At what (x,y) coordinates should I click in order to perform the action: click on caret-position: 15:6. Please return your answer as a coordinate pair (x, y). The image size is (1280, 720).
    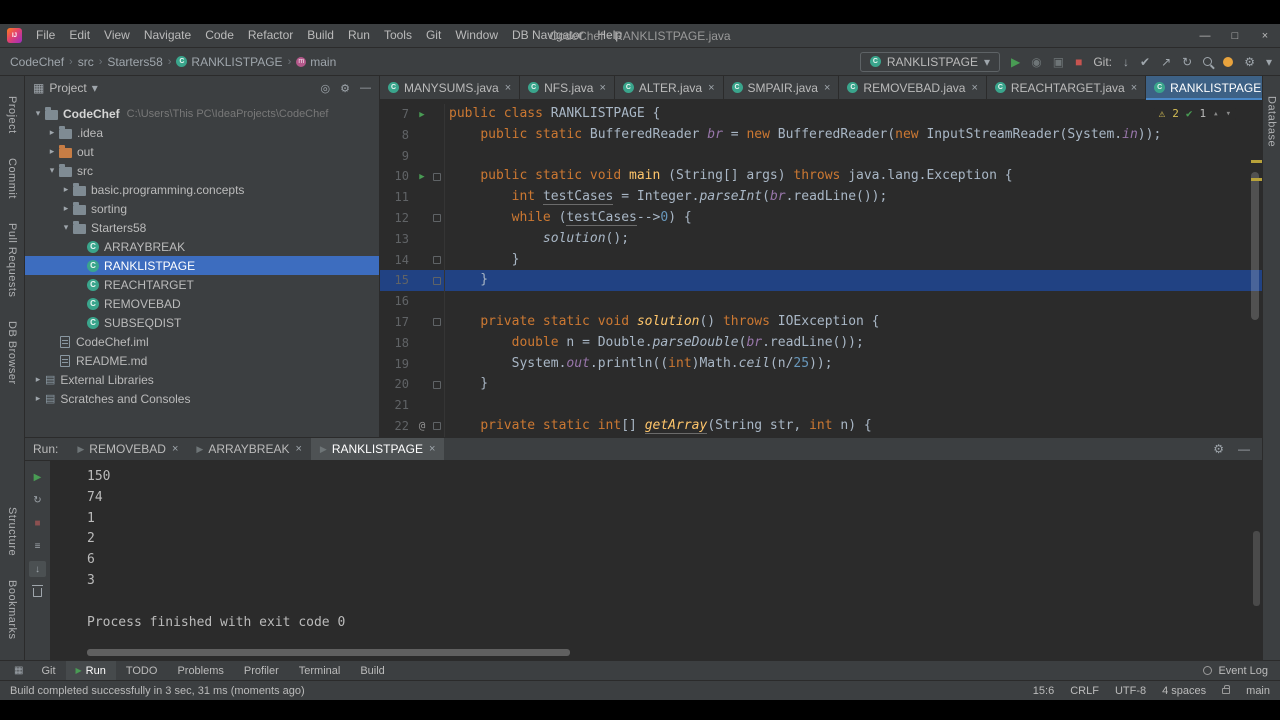
    Looking at the image, I should click on (1043, 691).